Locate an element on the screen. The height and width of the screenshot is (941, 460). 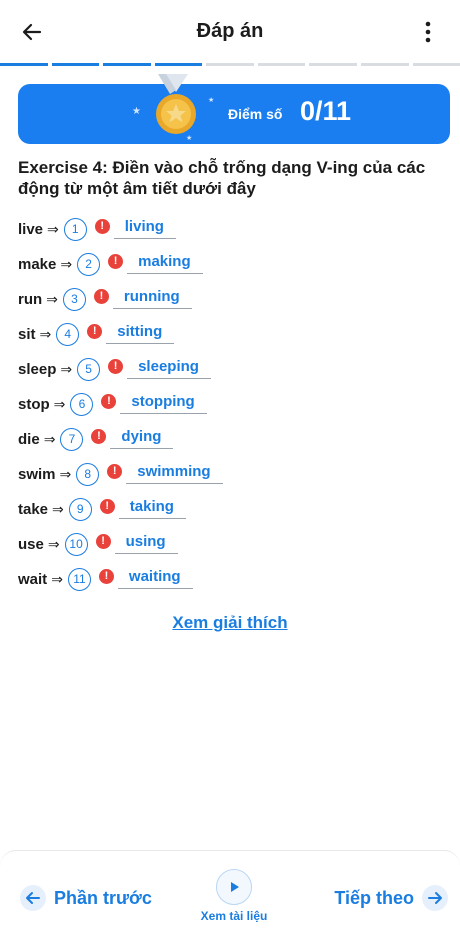
progress-bar is located at coordinates (230, 65).